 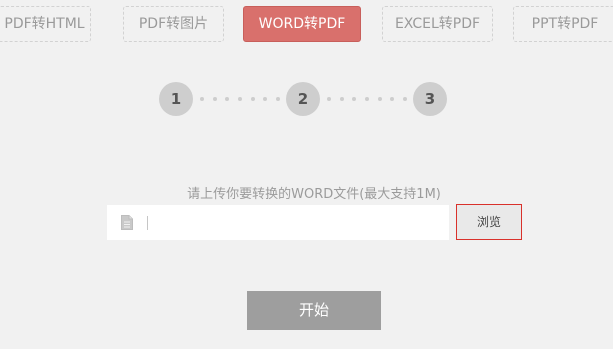 I want to click on step-1: 1, so click(x=176, y=99).